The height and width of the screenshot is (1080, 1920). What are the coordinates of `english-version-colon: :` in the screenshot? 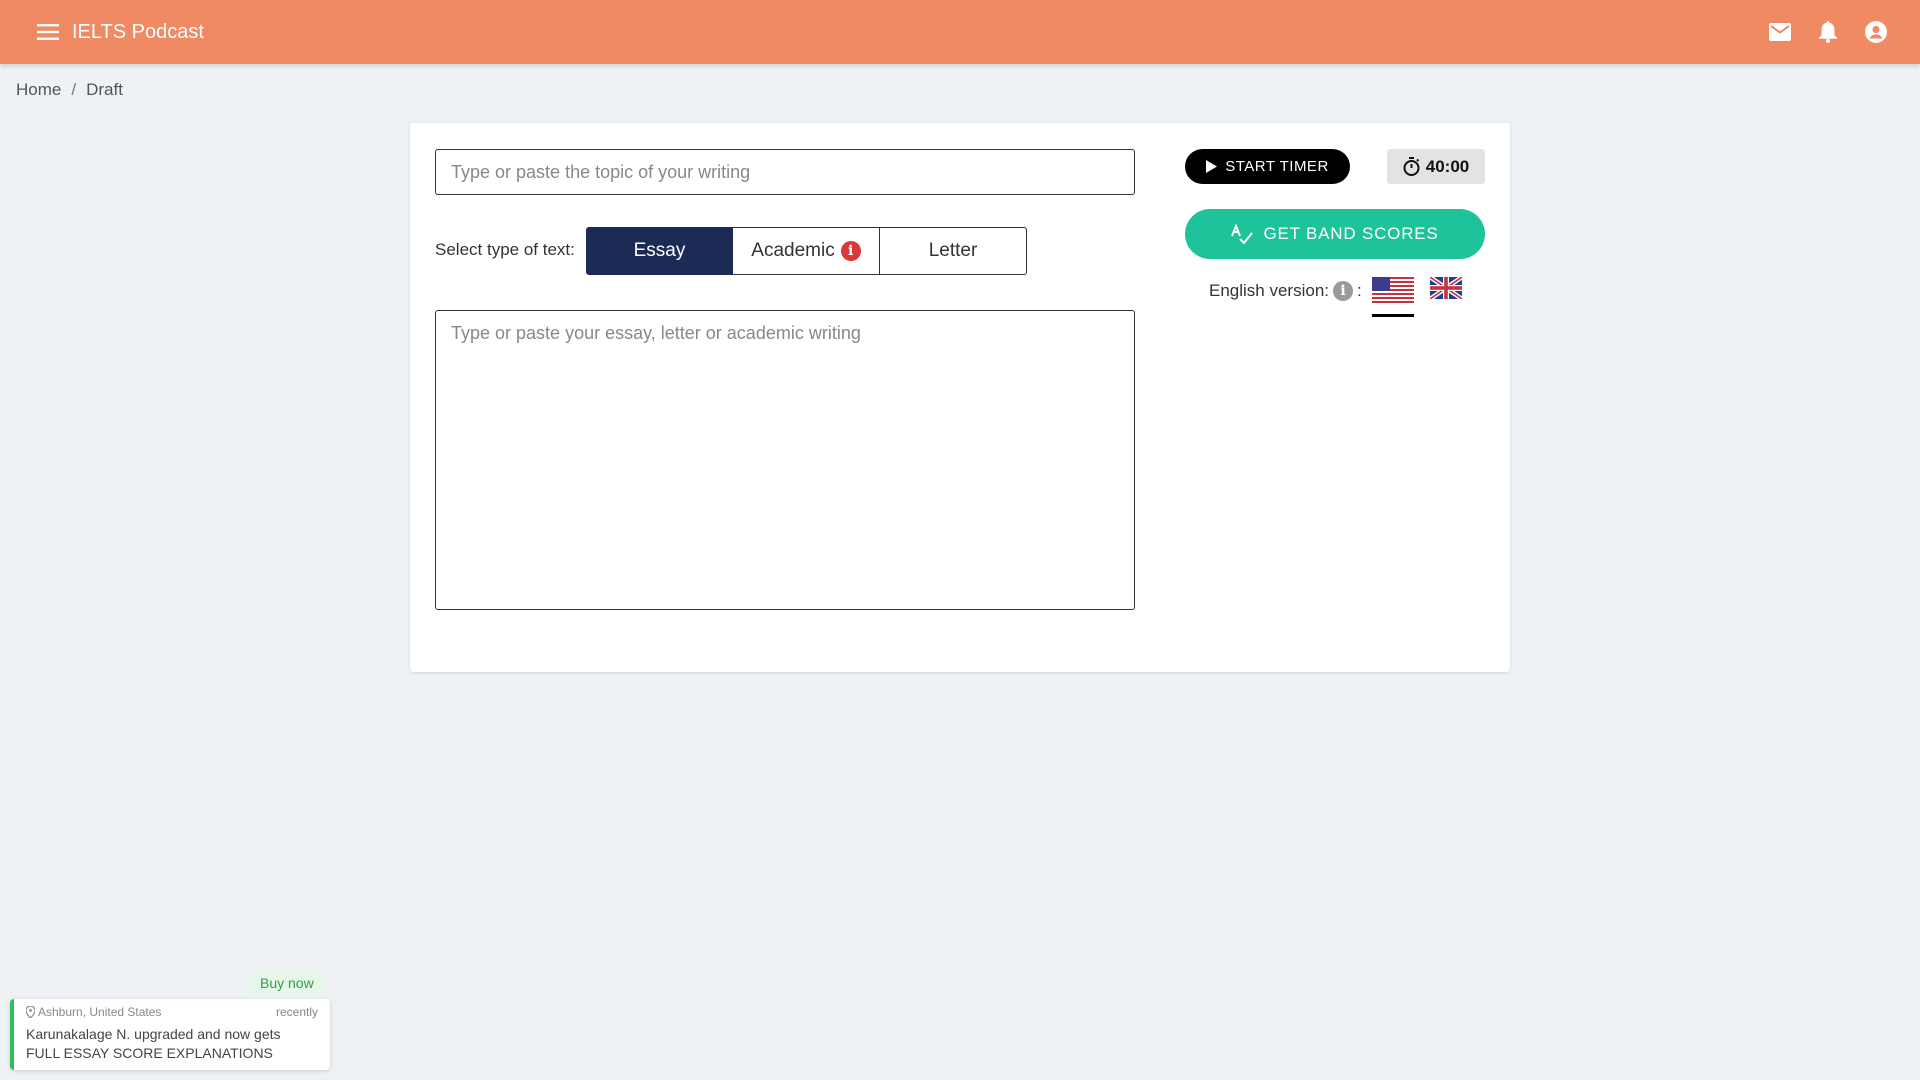 It's located at (1359, 290).